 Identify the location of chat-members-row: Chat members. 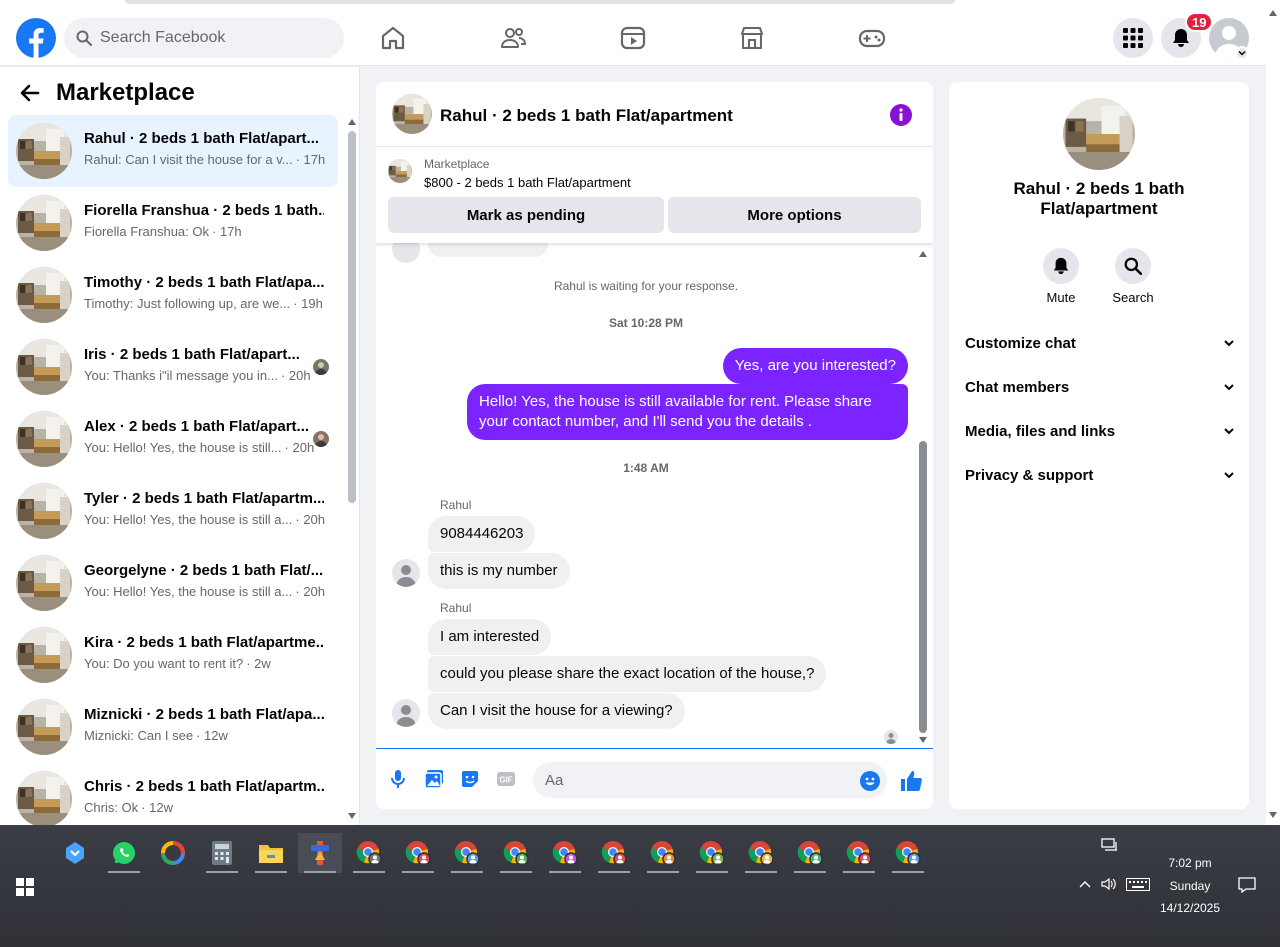
(1100, 387).